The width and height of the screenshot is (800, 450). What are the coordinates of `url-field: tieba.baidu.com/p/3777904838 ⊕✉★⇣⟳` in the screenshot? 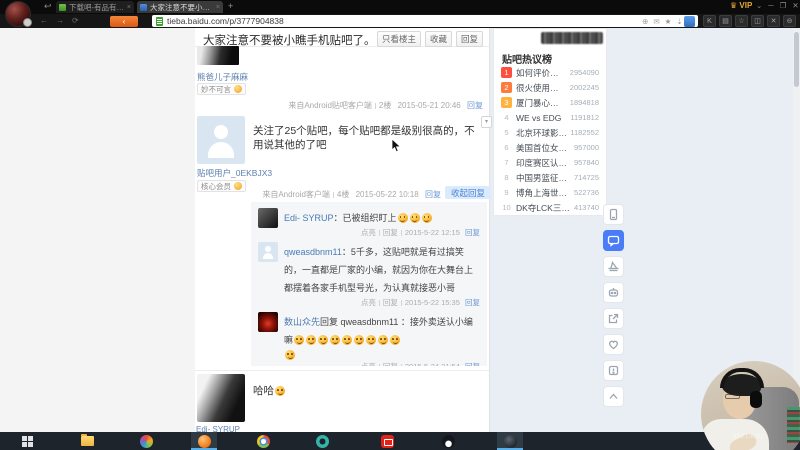 It's located at (425, 21).